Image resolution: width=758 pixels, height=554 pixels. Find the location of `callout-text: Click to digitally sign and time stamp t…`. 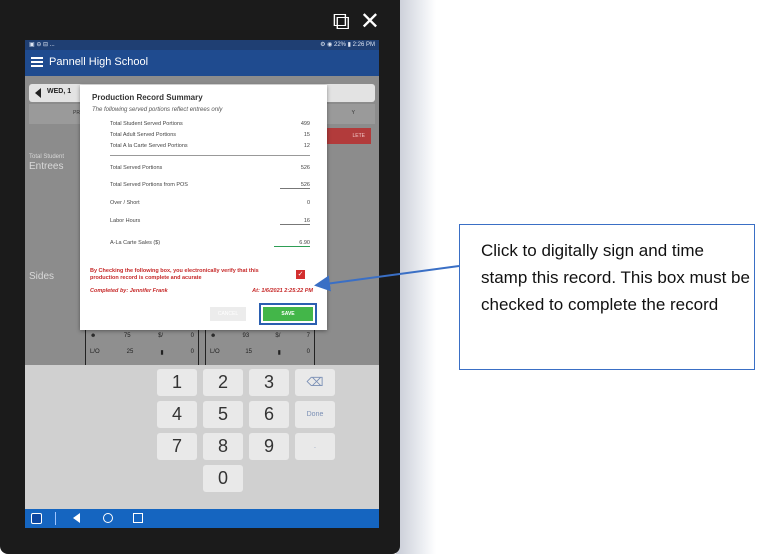

callout-text: Click to digitally sign and time stamp t… is located at coordinates (615, 277).